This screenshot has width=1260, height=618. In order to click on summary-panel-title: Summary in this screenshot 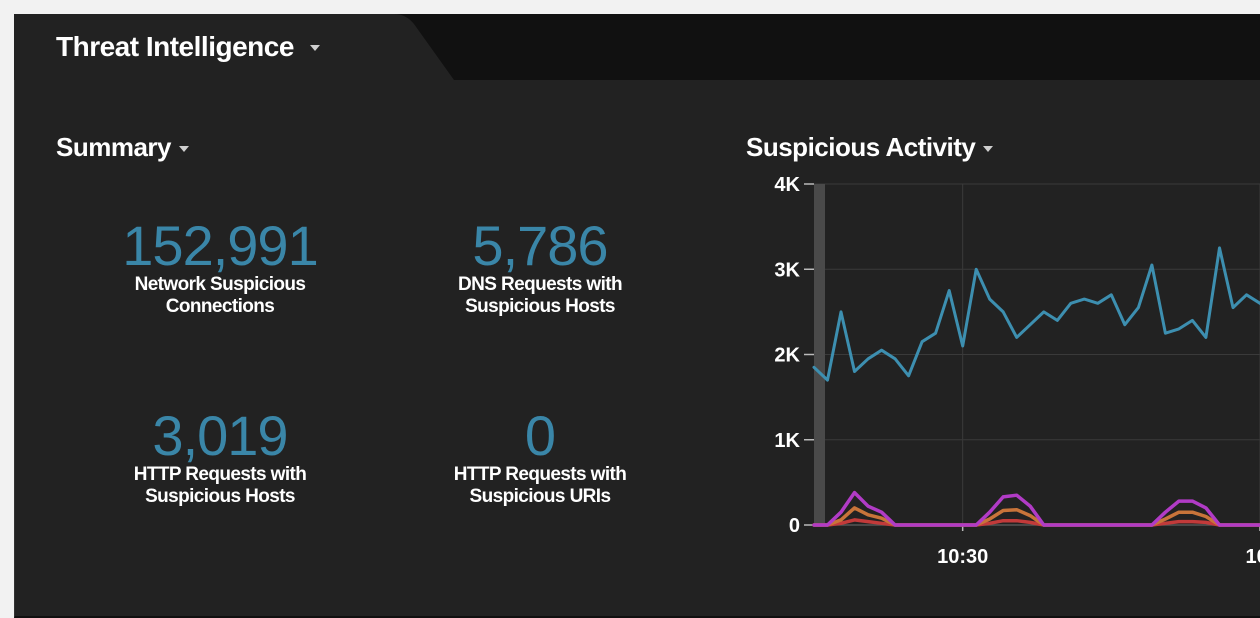, I will do `click(122, 147)`.